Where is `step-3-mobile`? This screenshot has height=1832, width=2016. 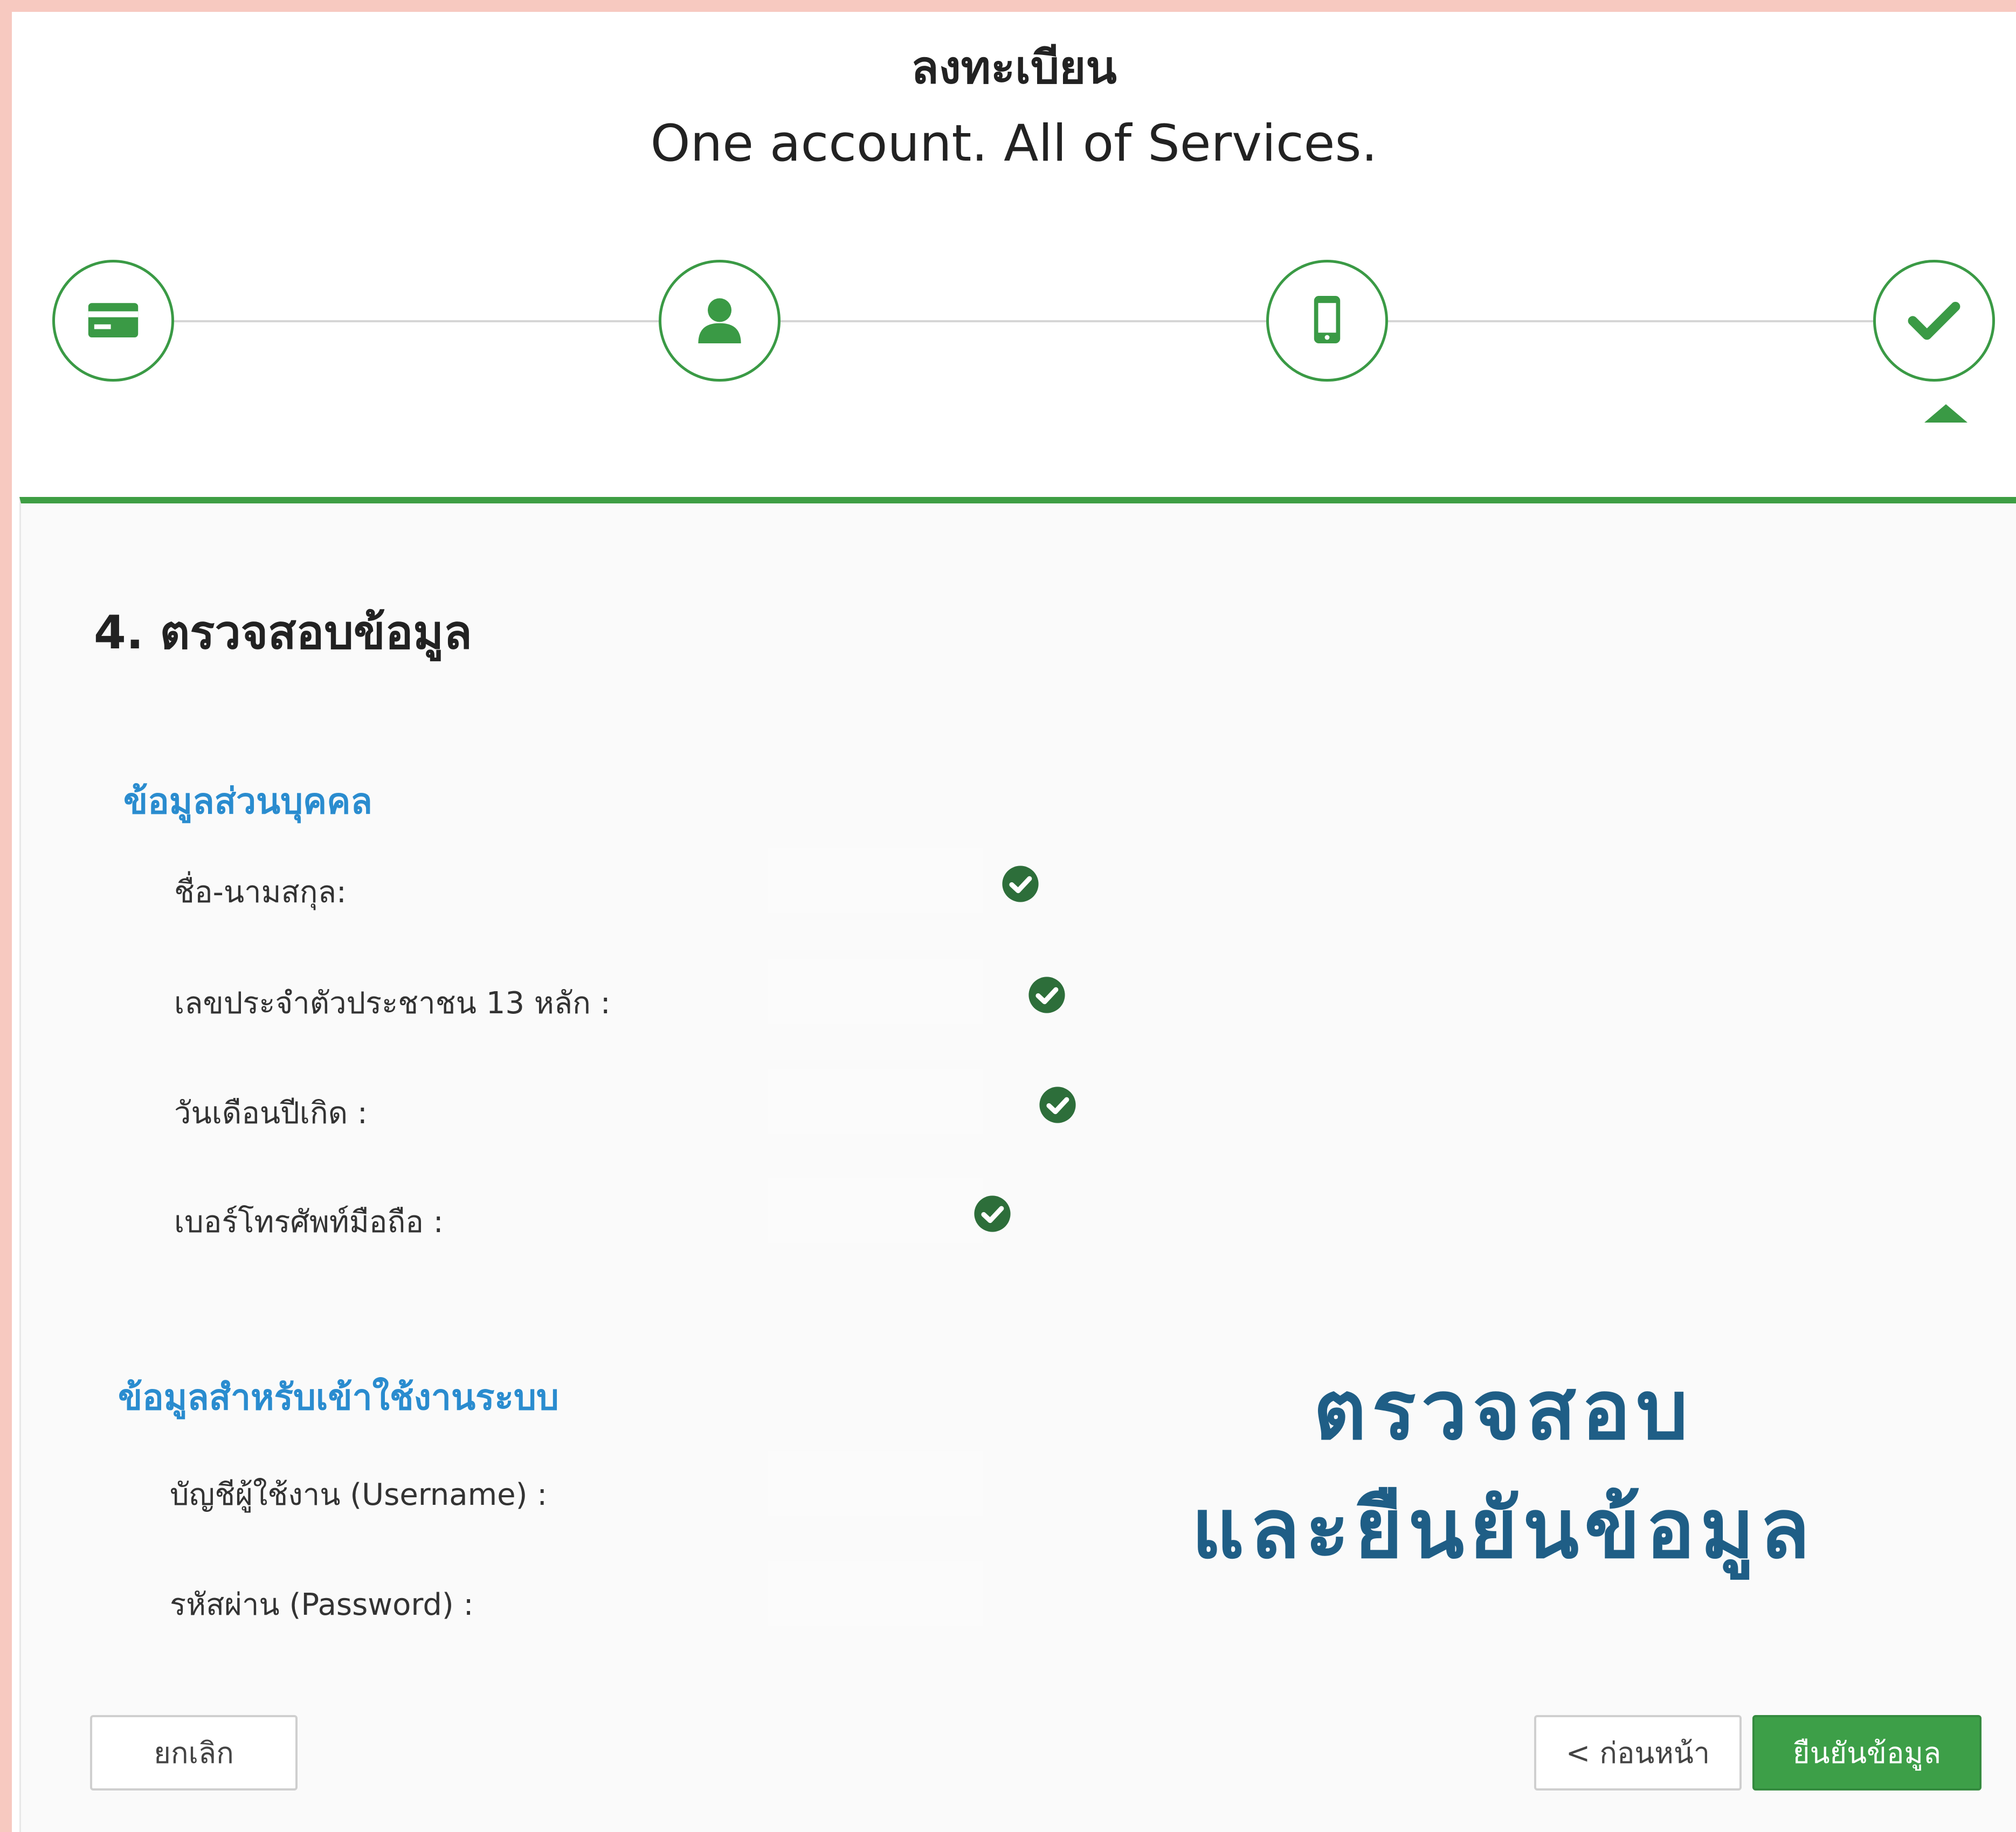
step-3-mobile is located at coordinates (1327, 321).